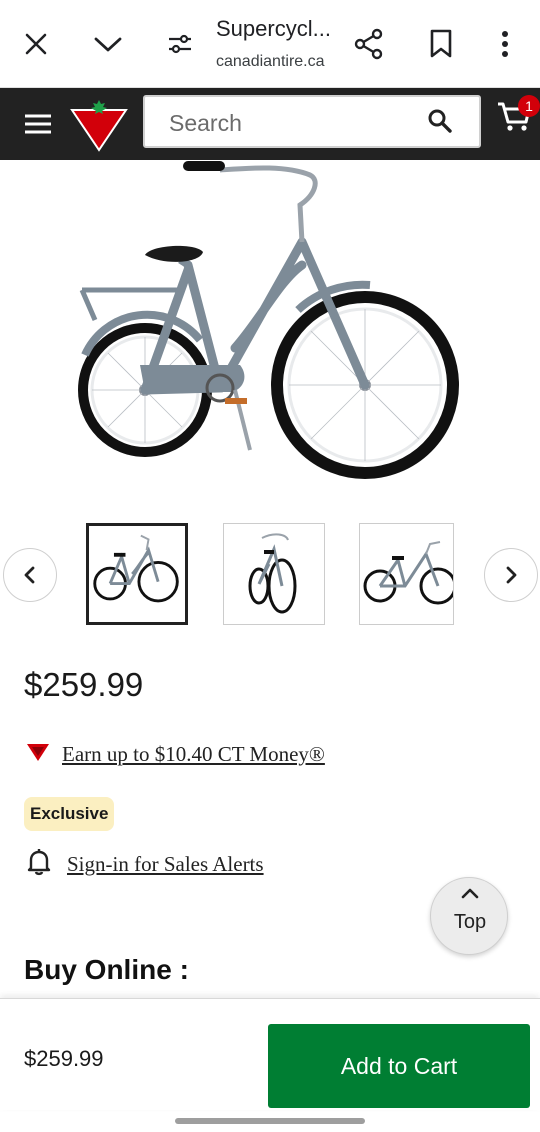 This screenshot has width=540, height=1132. I want to click on site-header: Search 1, so click(270, 124).